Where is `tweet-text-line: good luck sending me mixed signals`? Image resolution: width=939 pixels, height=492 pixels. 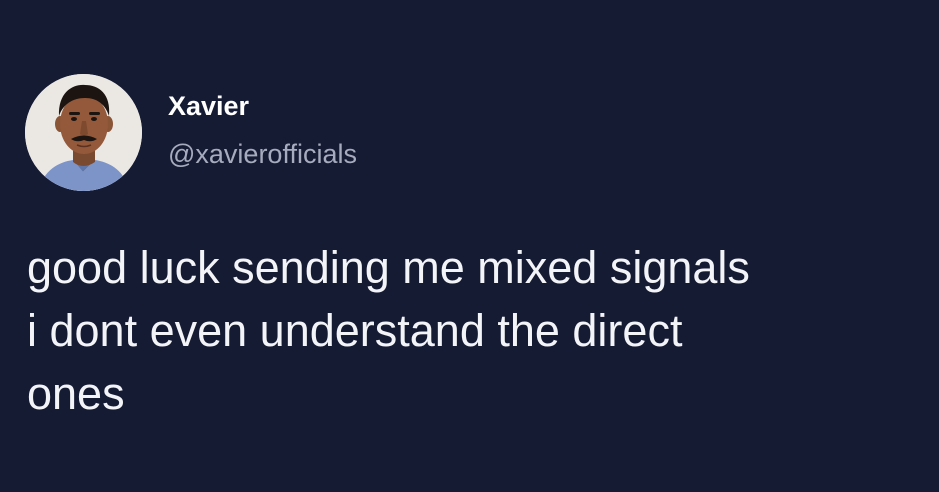 tweet-text-line: good luck sending me mixed signals is located at coordinates (388, 267).